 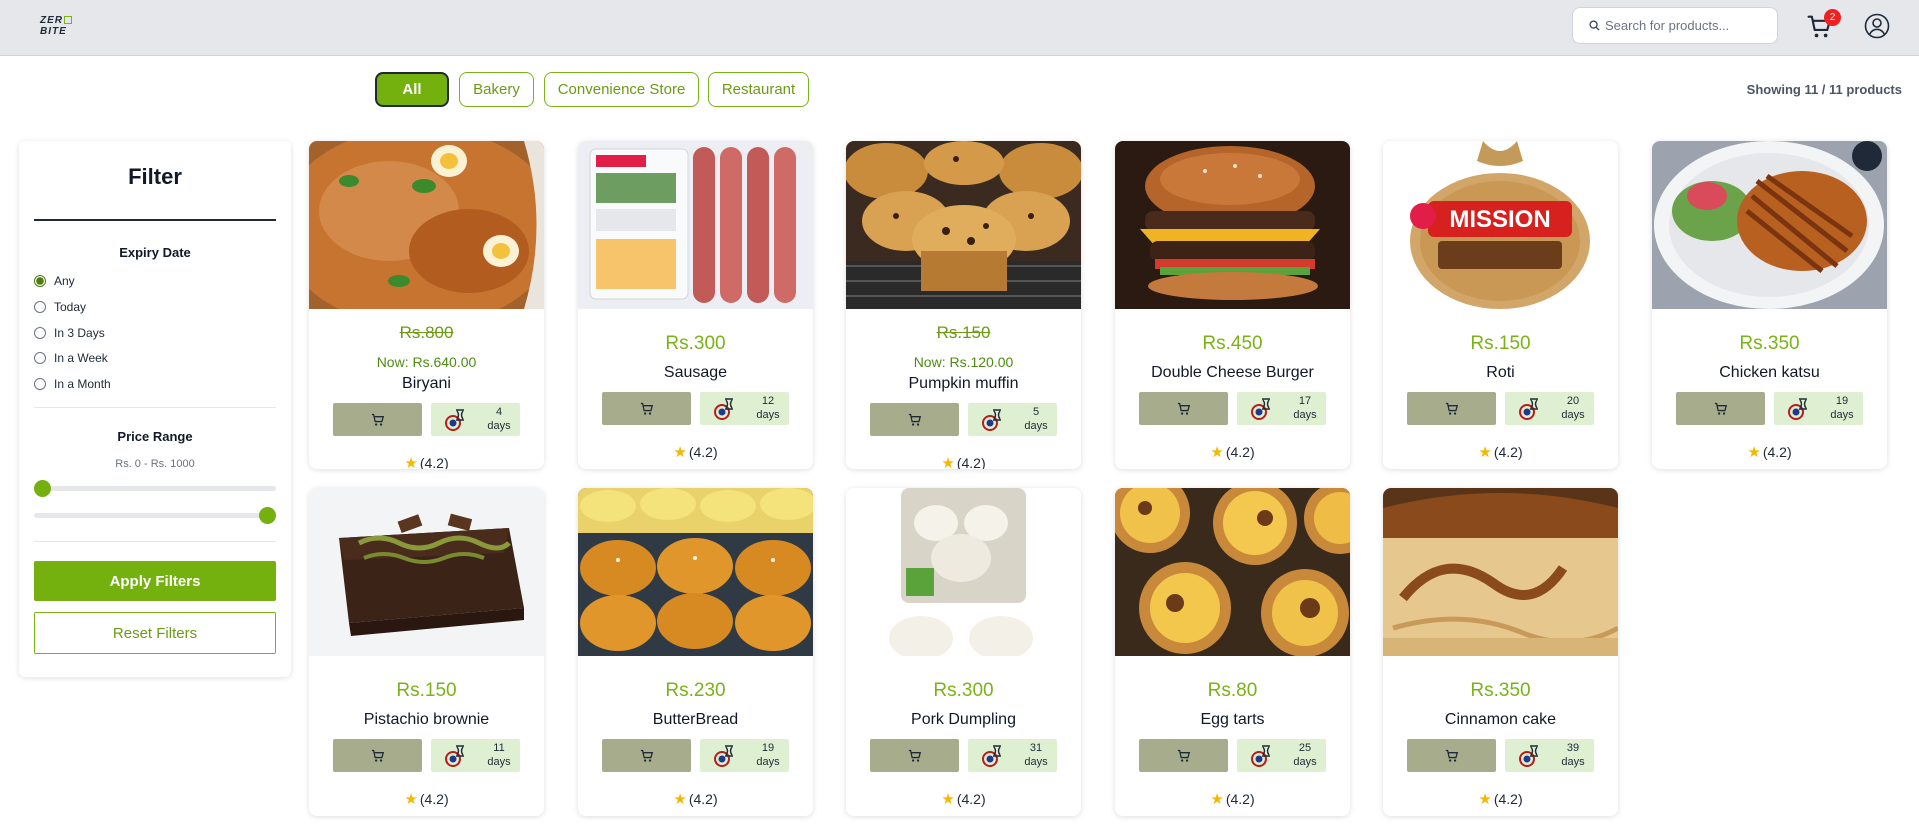 I want to click on expiry-days-count: 17, so click(x=1305, y=401).